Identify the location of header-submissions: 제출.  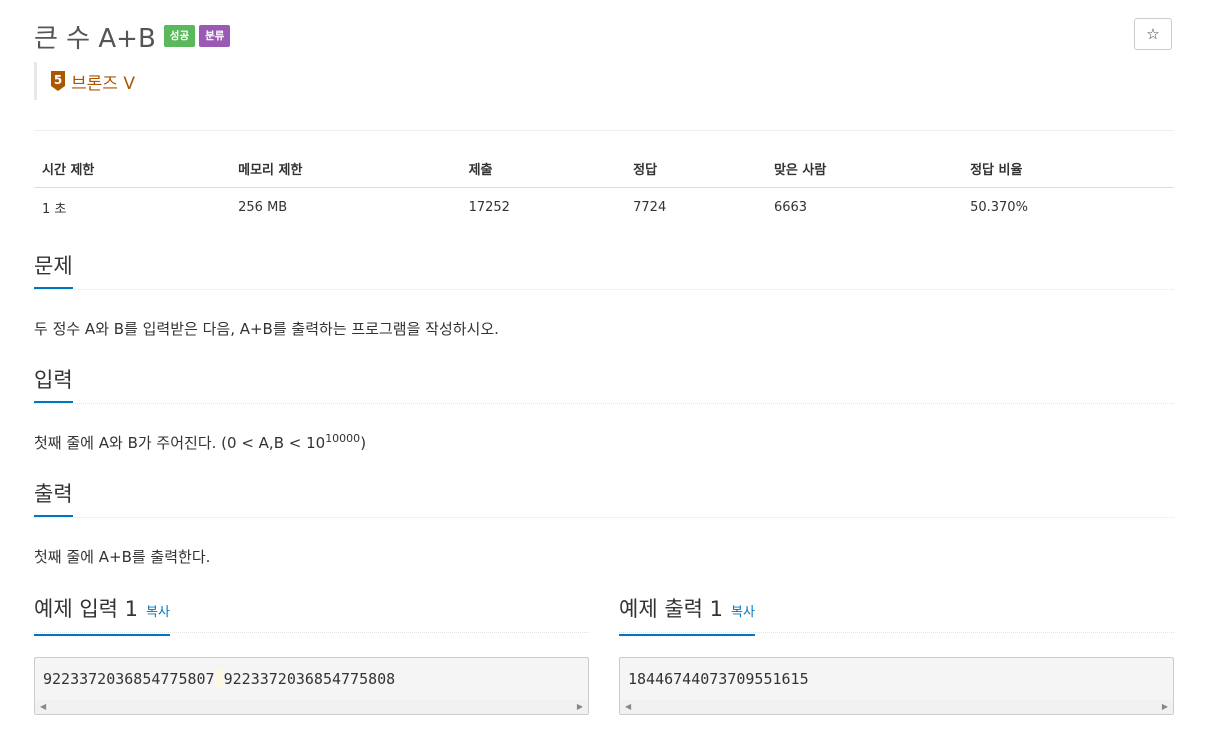
(543, 169).